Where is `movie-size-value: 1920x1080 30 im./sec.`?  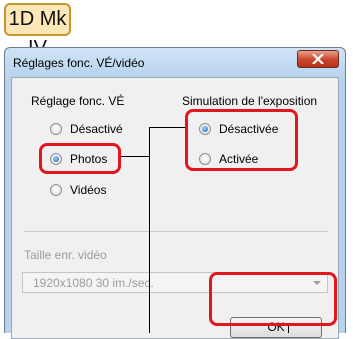
movie-size-value: 1920x1080 30 im./sec. is located at coordinates (93, 283).